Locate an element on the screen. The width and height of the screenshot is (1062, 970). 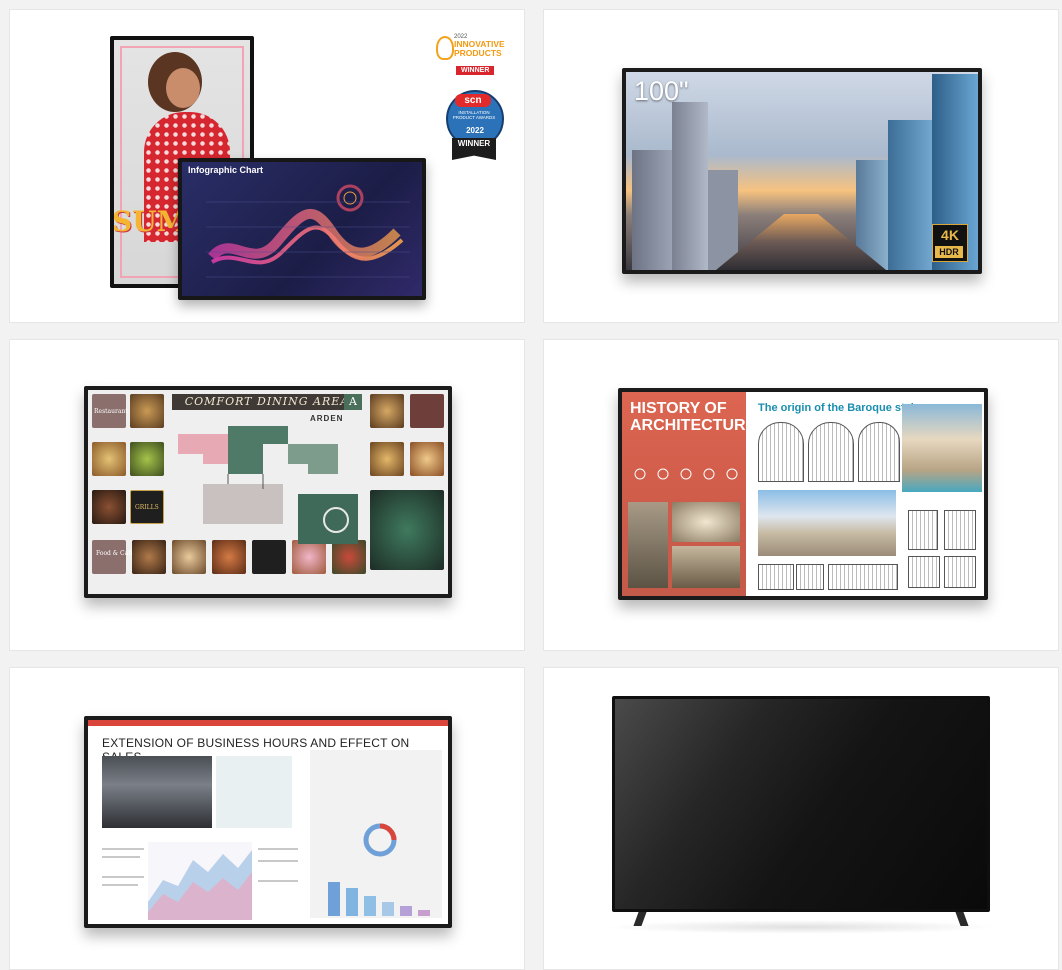
statue-photo is located at coordinates (648, 545).